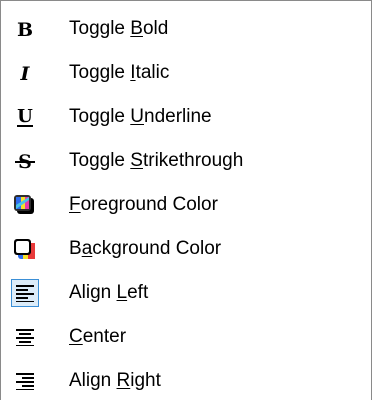 This screenshot has width=388, height=404. What do you see at coordinates (143, 204) in the screenshot?
I see `menu-item-label: Foreground Color` at bounding box center [143, 204].